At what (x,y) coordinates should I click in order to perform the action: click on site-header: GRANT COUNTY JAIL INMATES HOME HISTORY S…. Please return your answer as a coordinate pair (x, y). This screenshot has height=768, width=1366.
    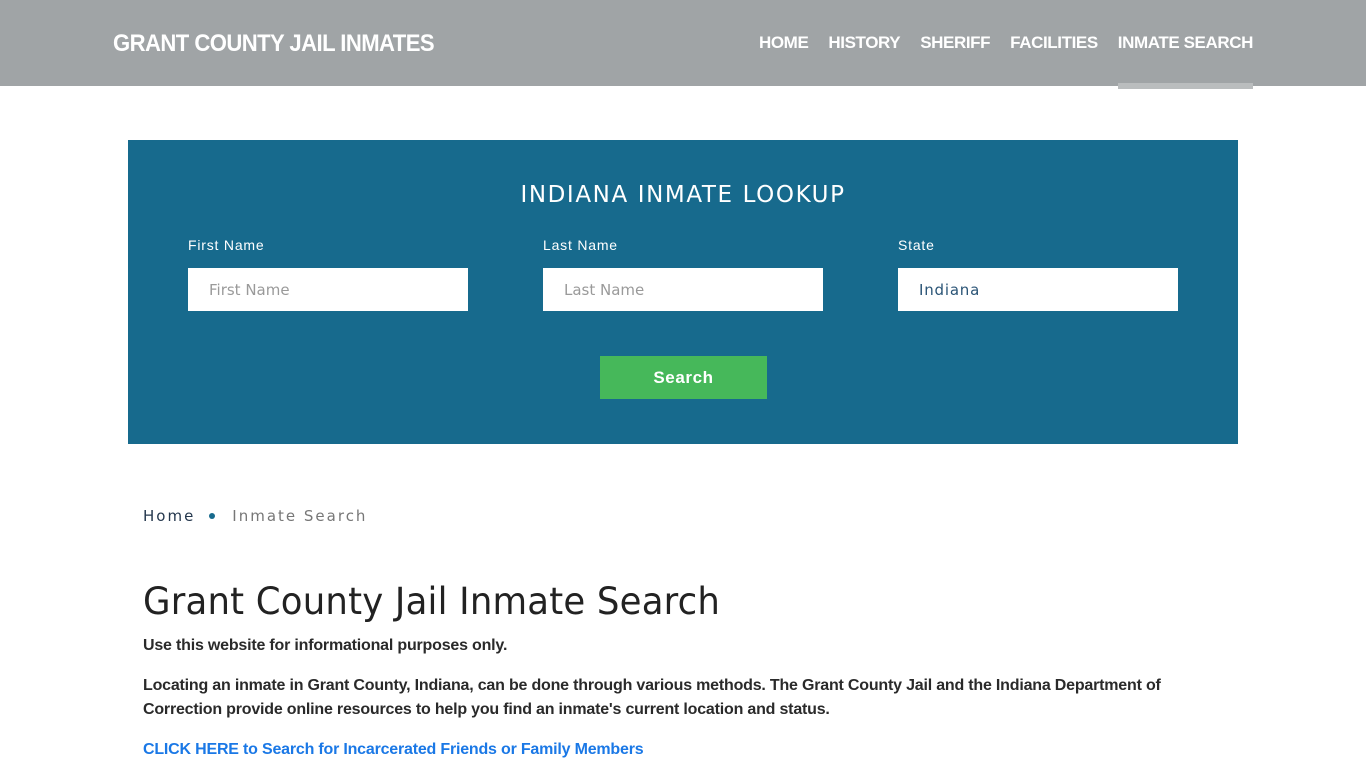
    Looking at the image, I should click on (683, 44).